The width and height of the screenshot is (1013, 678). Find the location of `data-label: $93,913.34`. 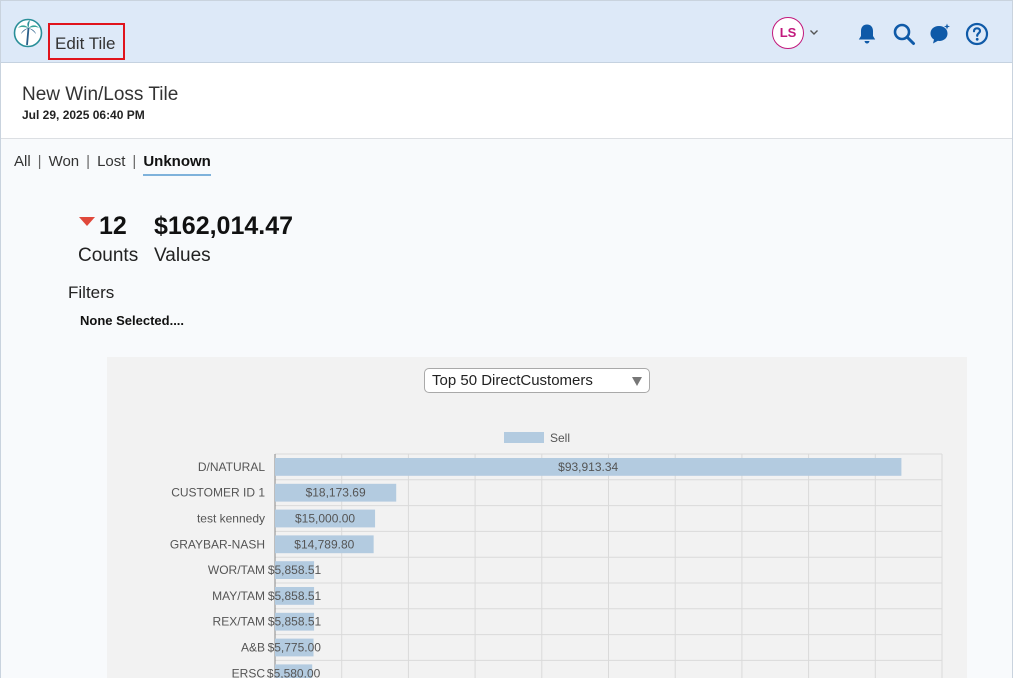

data-label: $93,913.34 is located at coordinates (588, 467).